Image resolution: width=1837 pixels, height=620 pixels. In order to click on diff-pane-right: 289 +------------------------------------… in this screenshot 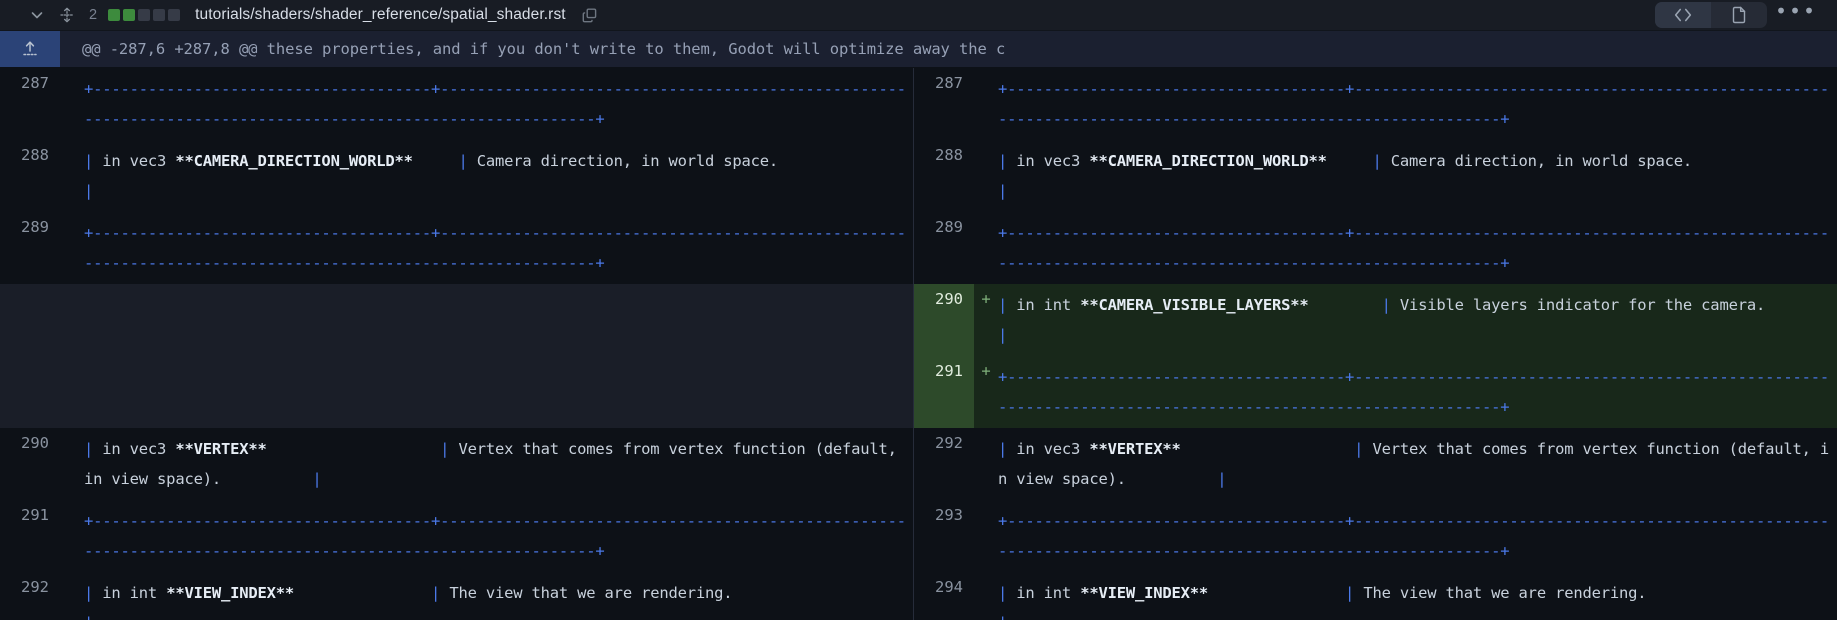, I will do `click(1375, 248)`.